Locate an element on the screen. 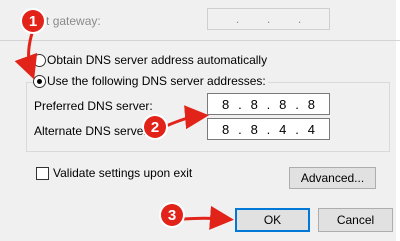 This screenshot has width=400, height=241. step-1-badge: 1 is located at coordinates (33, 21).